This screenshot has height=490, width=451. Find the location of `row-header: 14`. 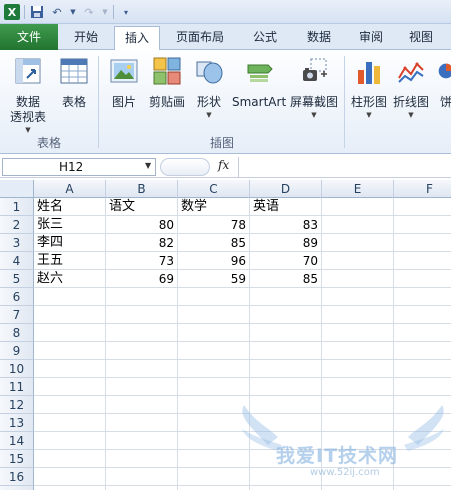

row-header: 14 is located at coordinates (17, 441).